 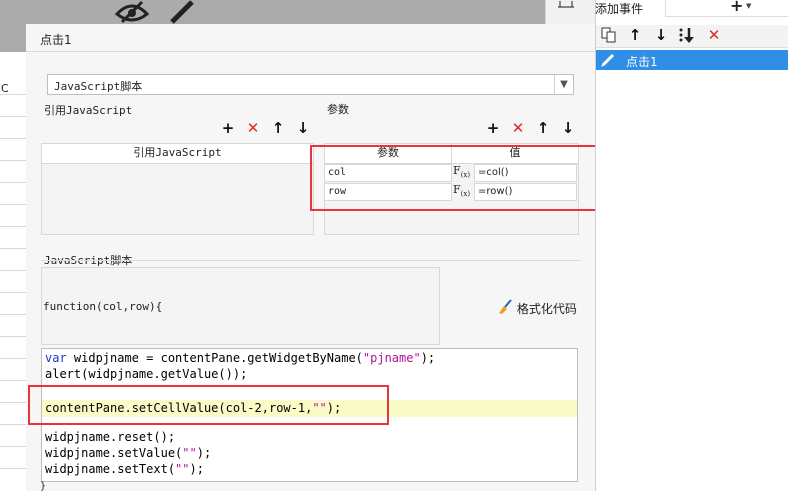 What do you see at coordinates (181, 13) in the screenshot?
I see `edit-icon` at bounding box center [181, 13].